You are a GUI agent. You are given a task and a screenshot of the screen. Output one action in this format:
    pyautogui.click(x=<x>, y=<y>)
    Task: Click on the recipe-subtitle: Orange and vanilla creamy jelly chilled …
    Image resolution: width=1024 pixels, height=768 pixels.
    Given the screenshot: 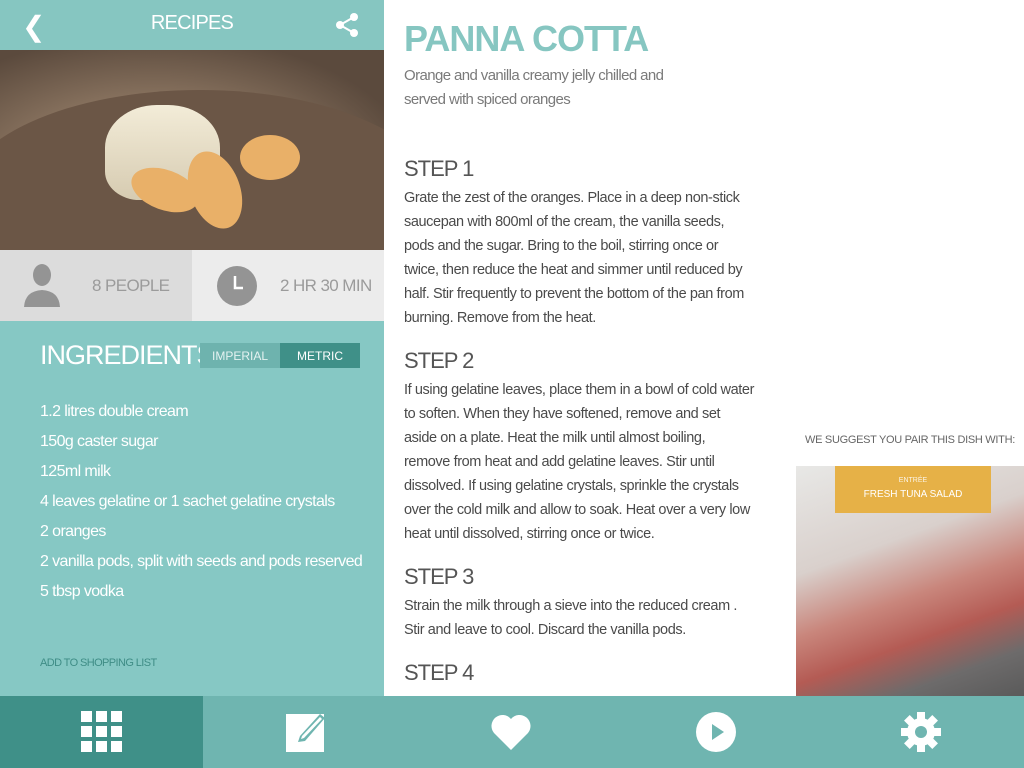 What is the action you would take?
    pyautogui.click(x=534, y=87)
    